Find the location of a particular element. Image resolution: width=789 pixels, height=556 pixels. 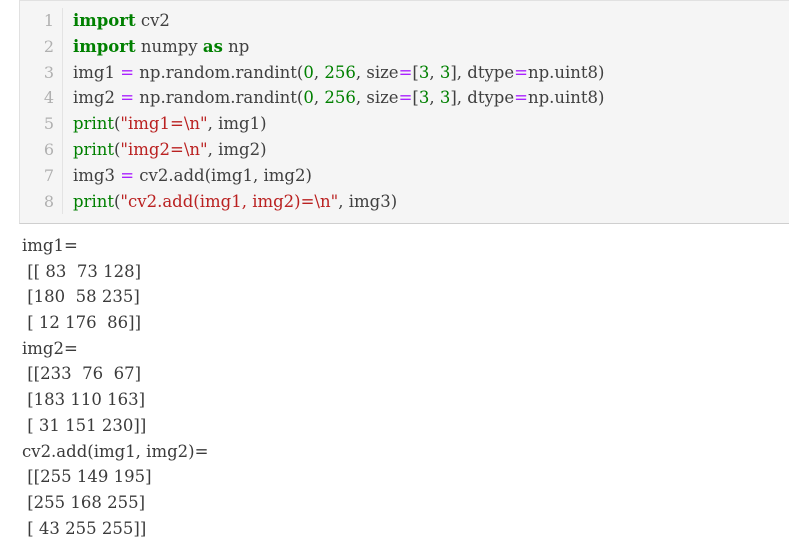

code-token-txt: img2 is located at coordinates (97, 98).